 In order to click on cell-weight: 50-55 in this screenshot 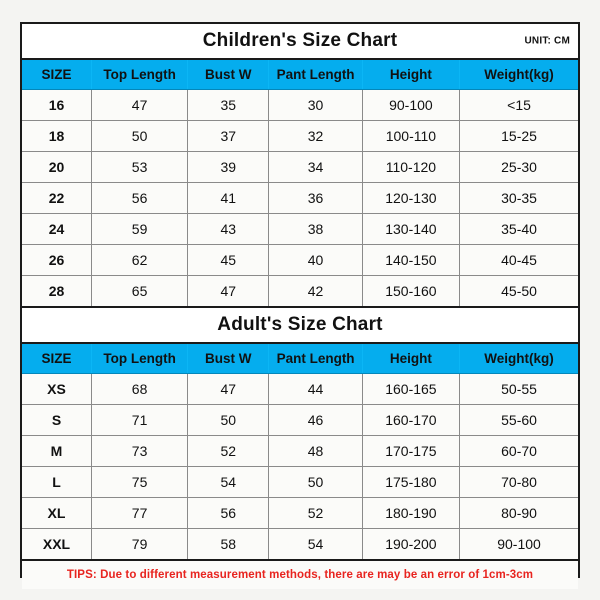, I will do `click(518, 389)`.